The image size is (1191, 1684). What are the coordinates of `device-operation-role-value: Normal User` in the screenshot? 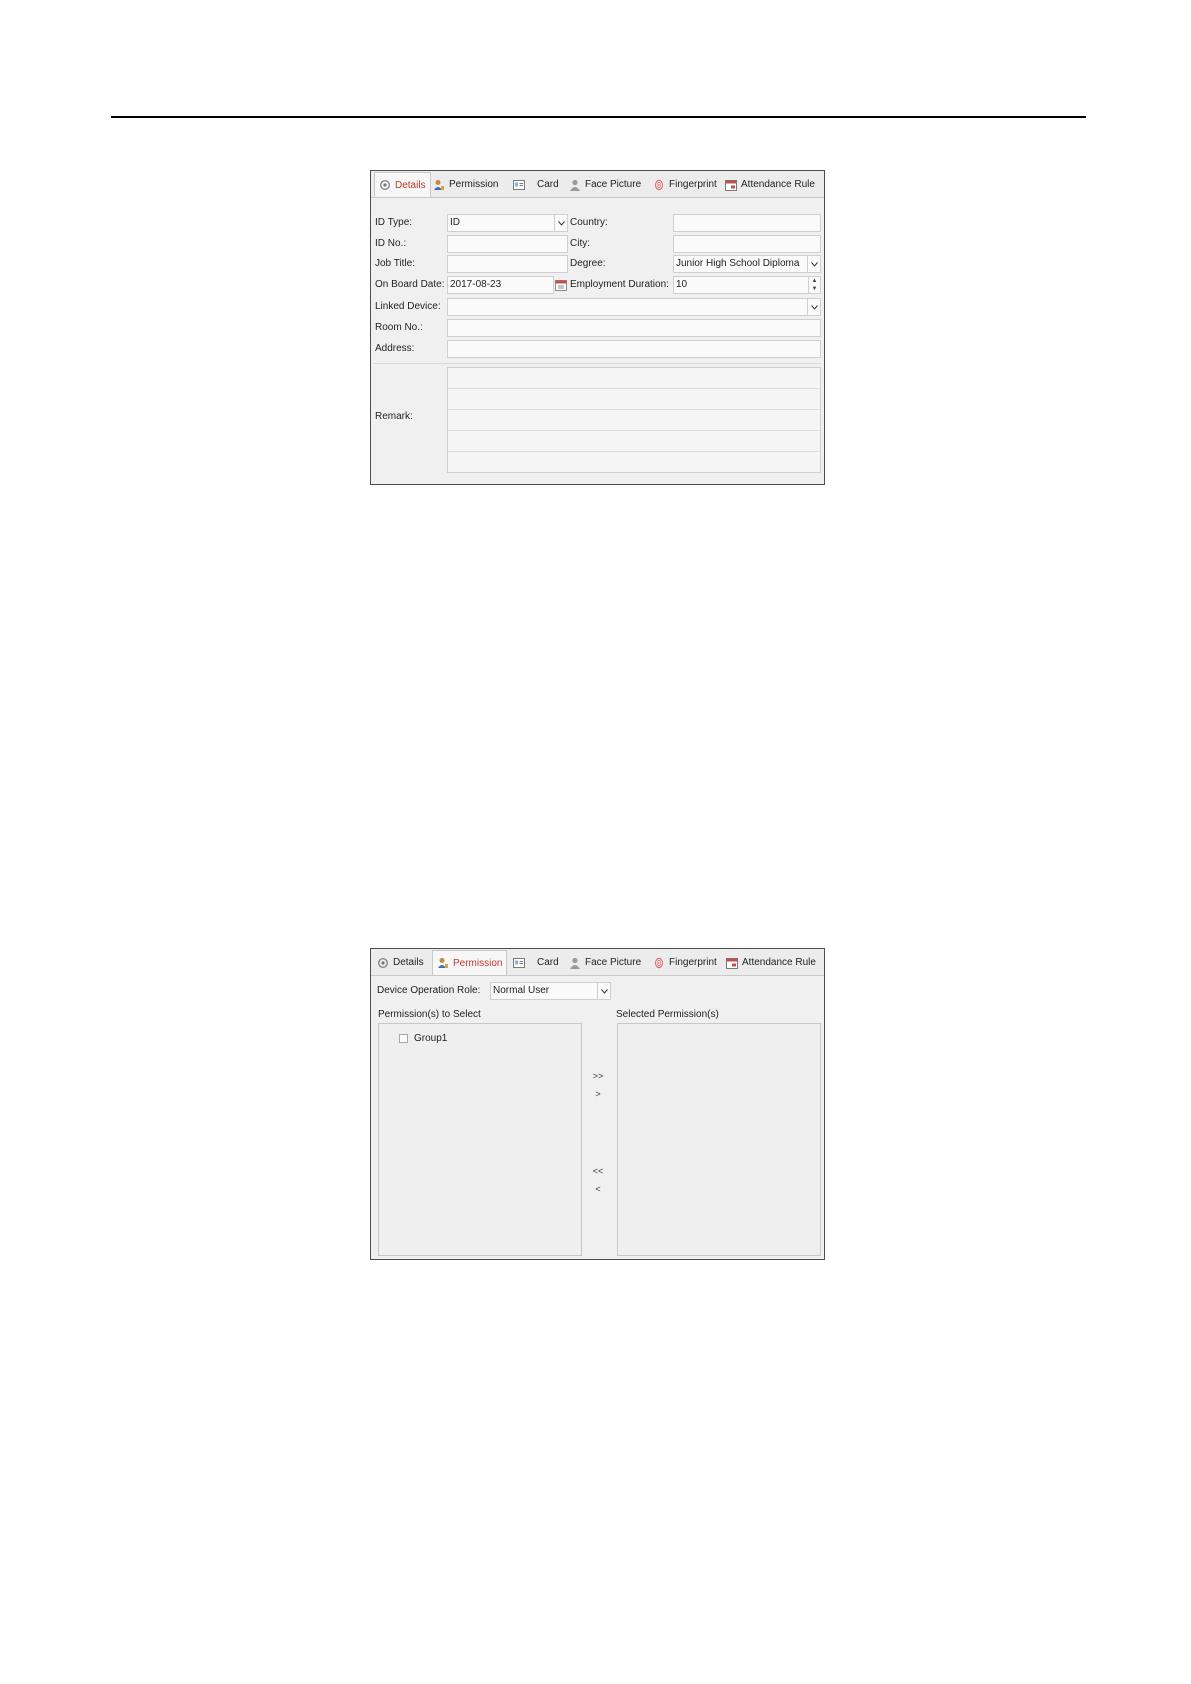 It's located at (521, 990).